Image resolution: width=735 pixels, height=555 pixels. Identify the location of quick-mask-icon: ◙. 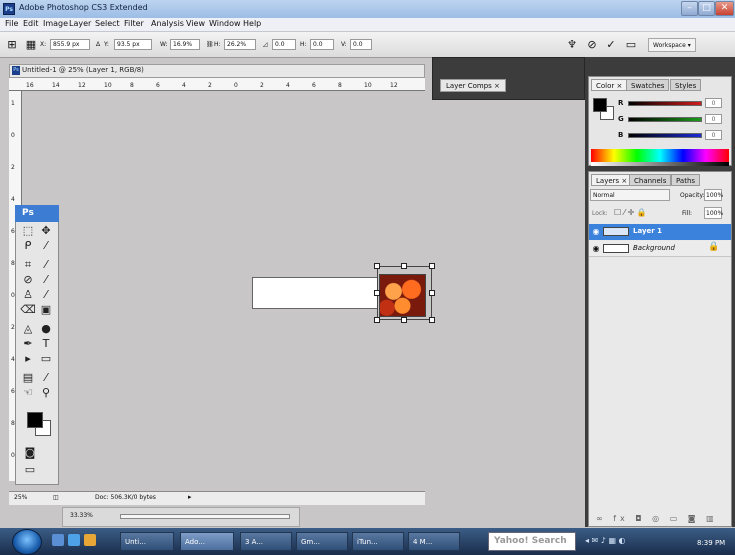
(30, 453).